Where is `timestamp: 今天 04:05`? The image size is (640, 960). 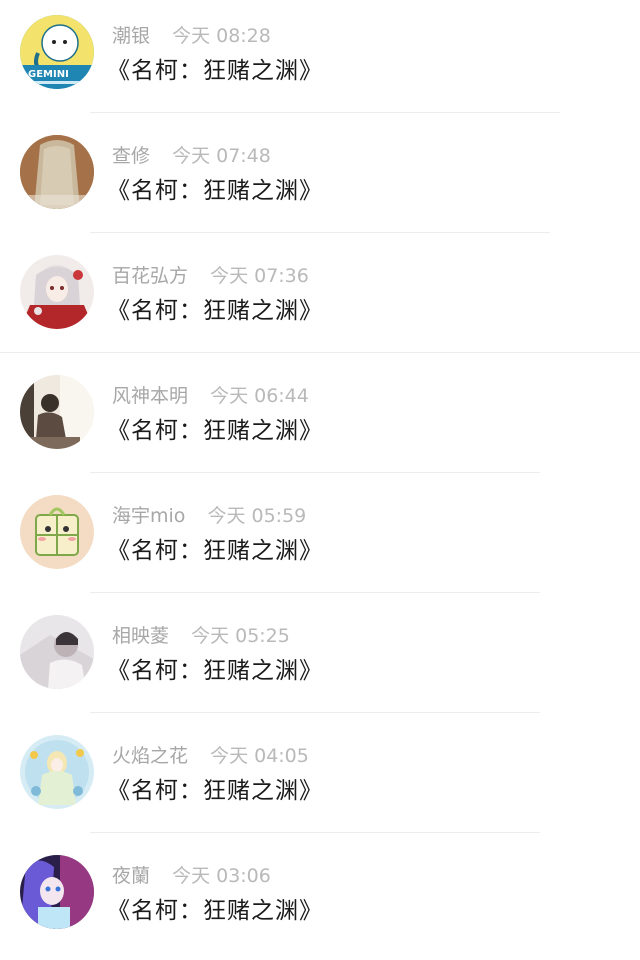 timestamp: 今天 04:05 is located at coordinates (259, 756).